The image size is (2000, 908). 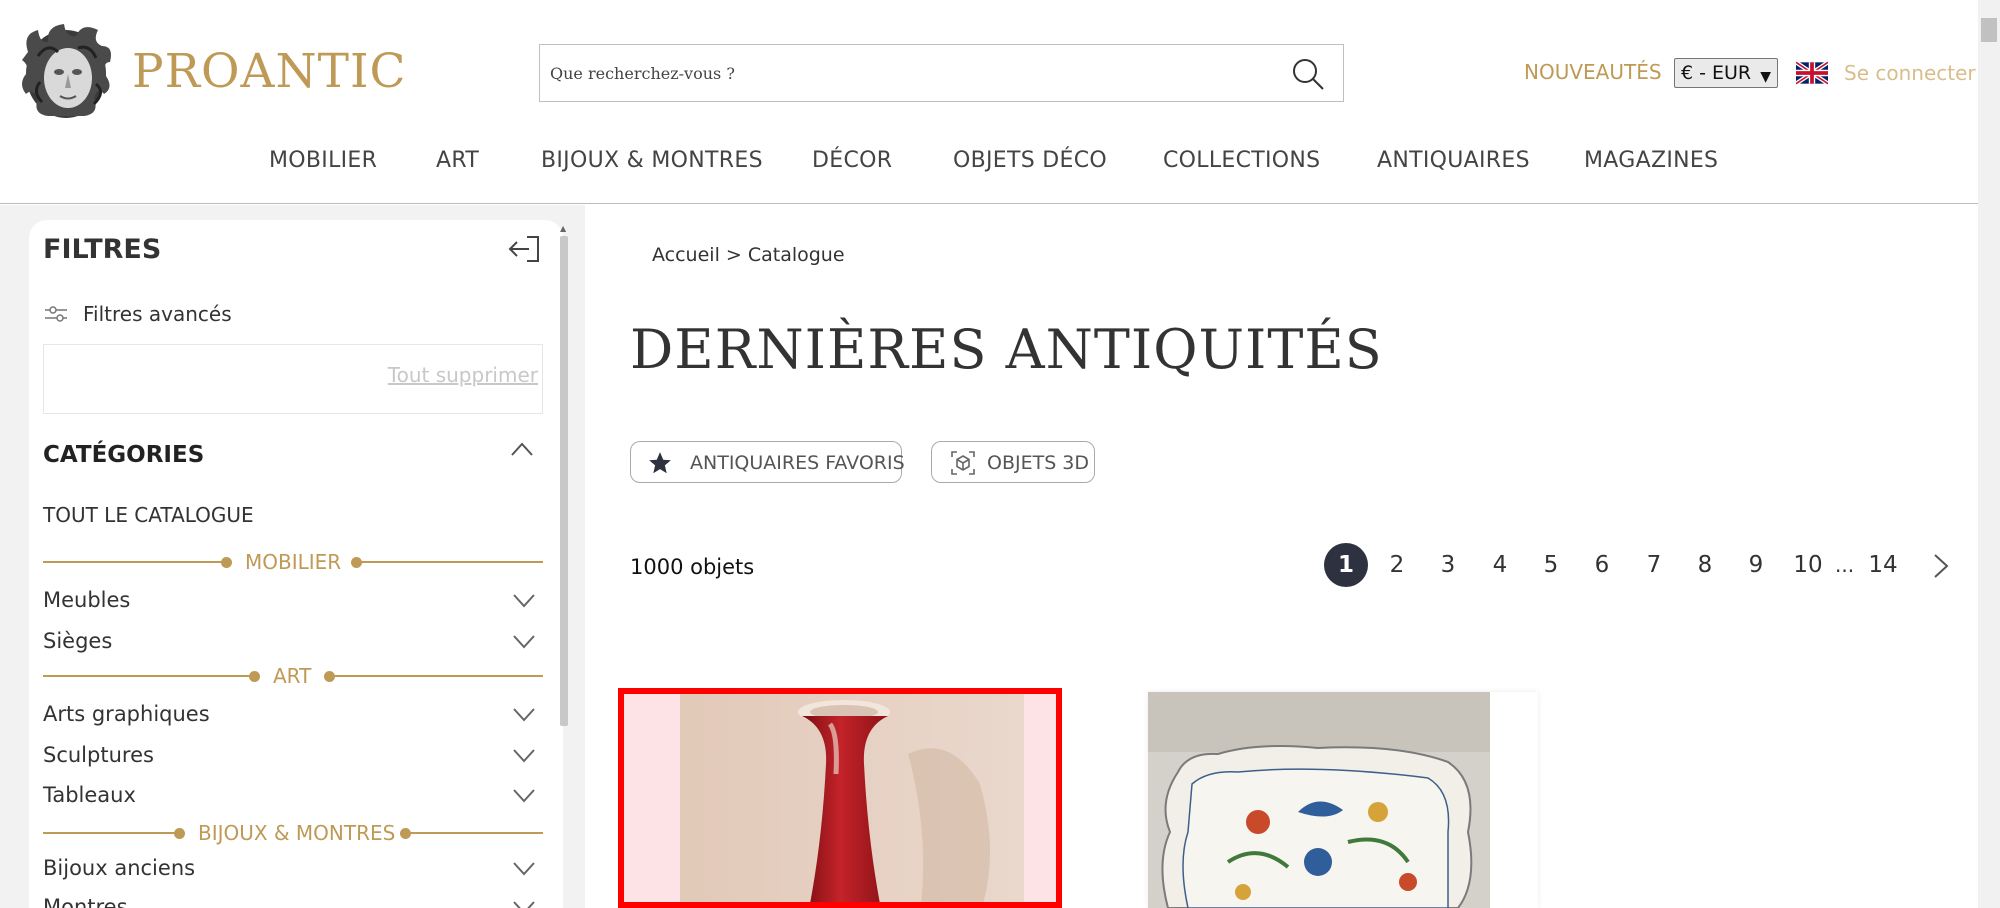 I want to click on favorite-dealers-button: ANTIQUAIRES FAVORIS, so click(x=767, y=462).